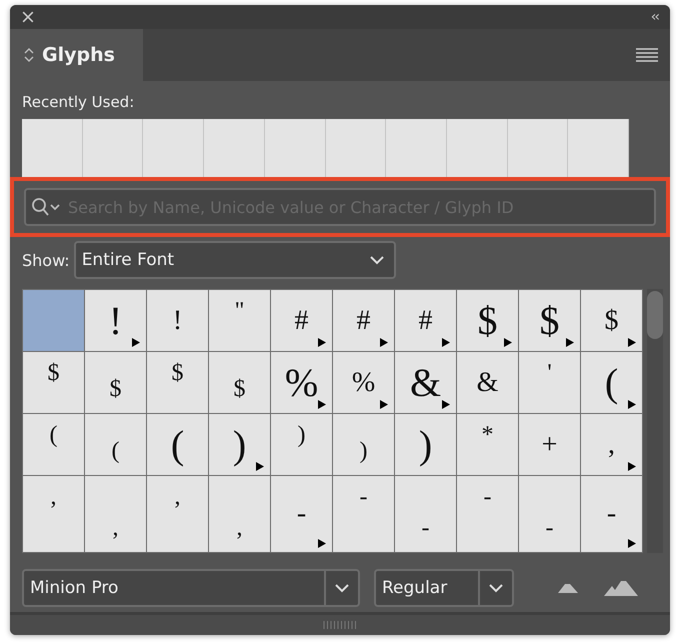 Image resolution: width=681 pixels, height=643 pixels. I want to click on small-mountain-icon, so click(568, 588).